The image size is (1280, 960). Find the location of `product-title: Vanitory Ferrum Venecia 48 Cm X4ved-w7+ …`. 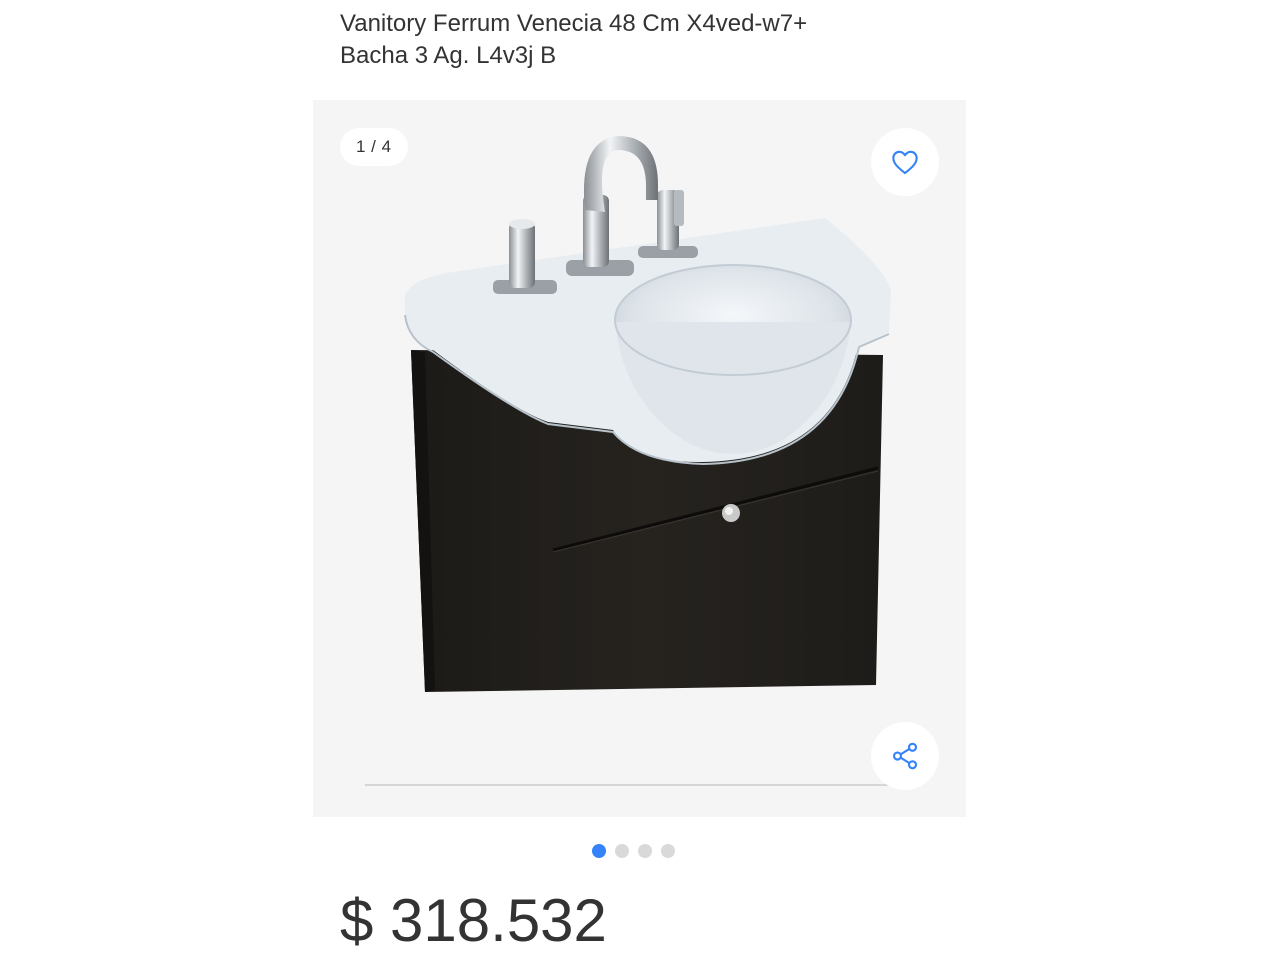

product-title: Vanitory Ferrum Venecia 48 Cm X4ved-w7+ … is located at coordinates (640, 40).